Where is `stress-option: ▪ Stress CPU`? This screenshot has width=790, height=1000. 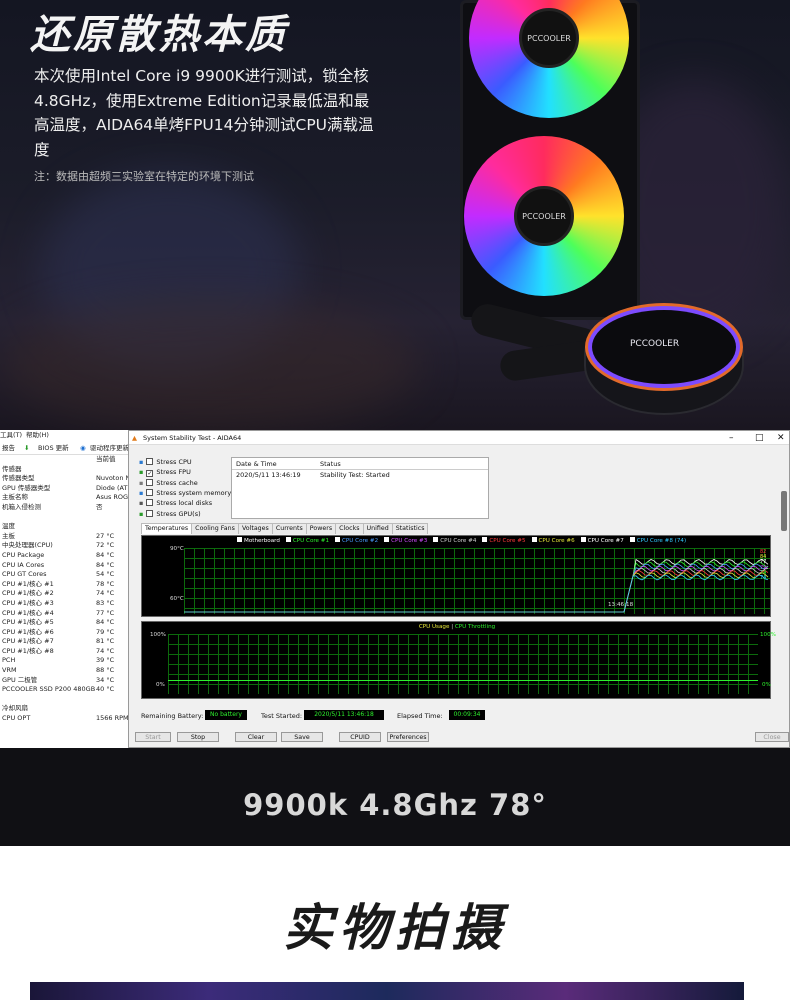
stress-option: ▪ Stress CPU is located at coordinates (165, 462).